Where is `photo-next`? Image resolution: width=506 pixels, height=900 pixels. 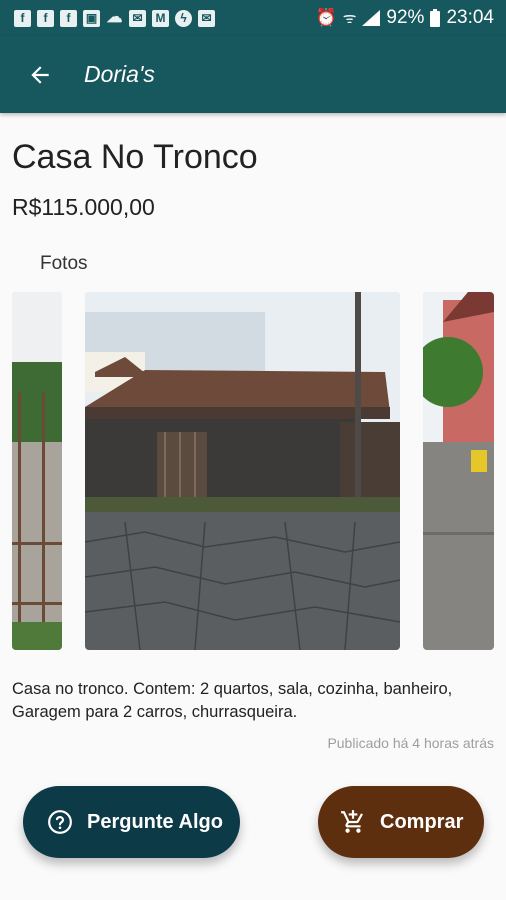
photo-next is located at coordinates (458, 471).